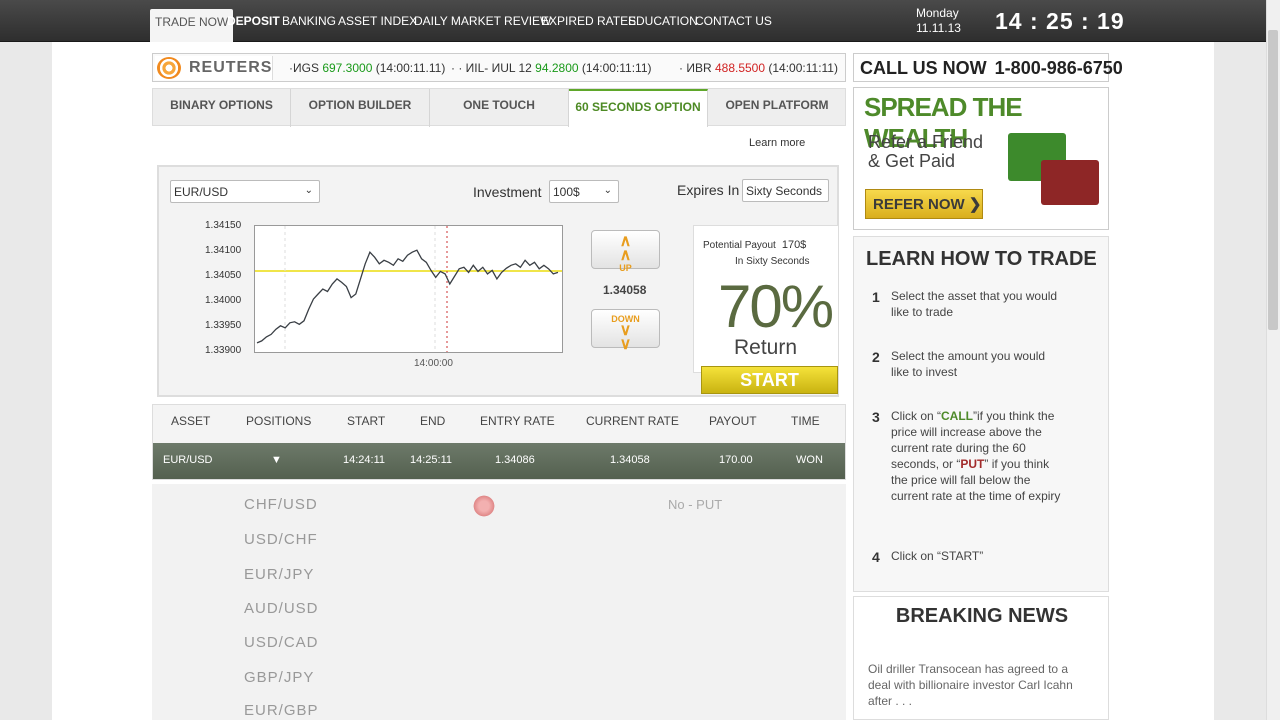  I want to click on nav-banking: BANKING, so click(309, 21).